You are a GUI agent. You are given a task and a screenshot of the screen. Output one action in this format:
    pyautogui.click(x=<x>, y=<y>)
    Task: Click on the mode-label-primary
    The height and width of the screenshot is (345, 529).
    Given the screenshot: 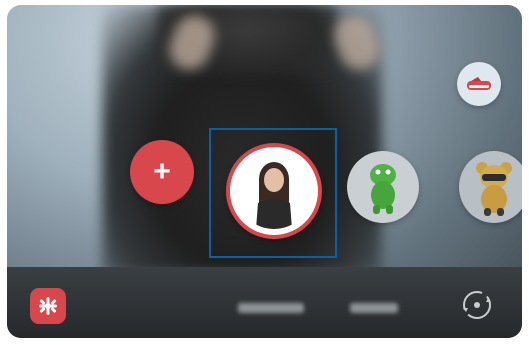 What is the action you would take?
    pyautogui.click(x=271, y=308)
    